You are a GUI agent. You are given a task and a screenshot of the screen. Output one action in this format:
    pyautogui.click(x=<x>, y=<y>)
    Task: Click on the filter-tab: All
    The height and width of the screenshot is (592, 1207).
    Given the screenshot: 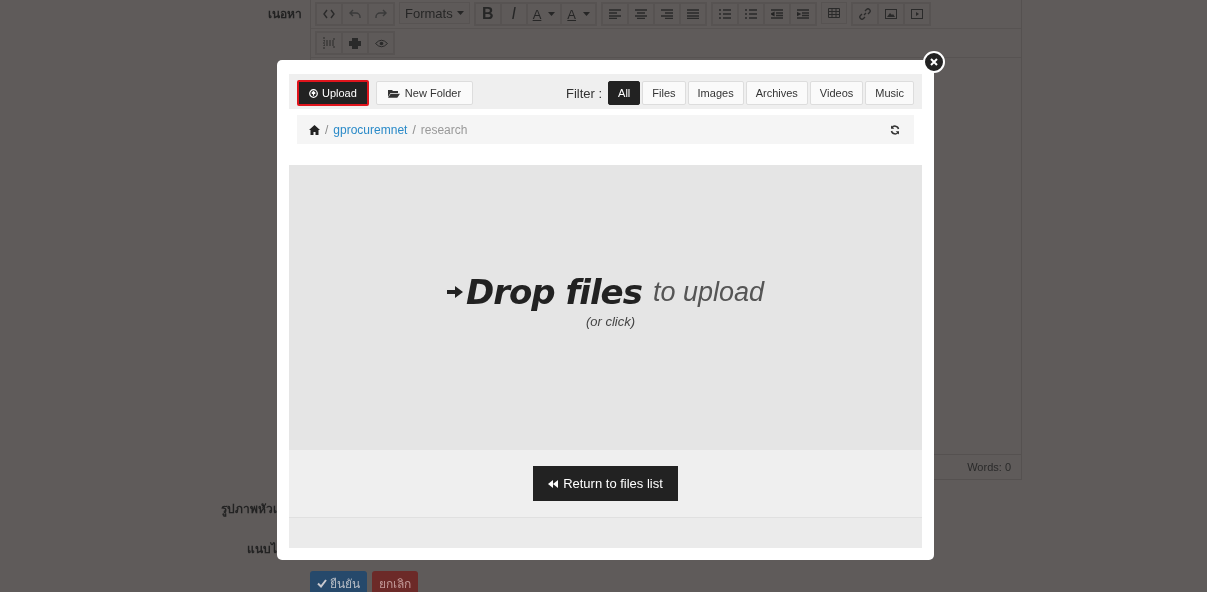 What is the action you would take?
    pyautogui.click(x=624, y=93)
    